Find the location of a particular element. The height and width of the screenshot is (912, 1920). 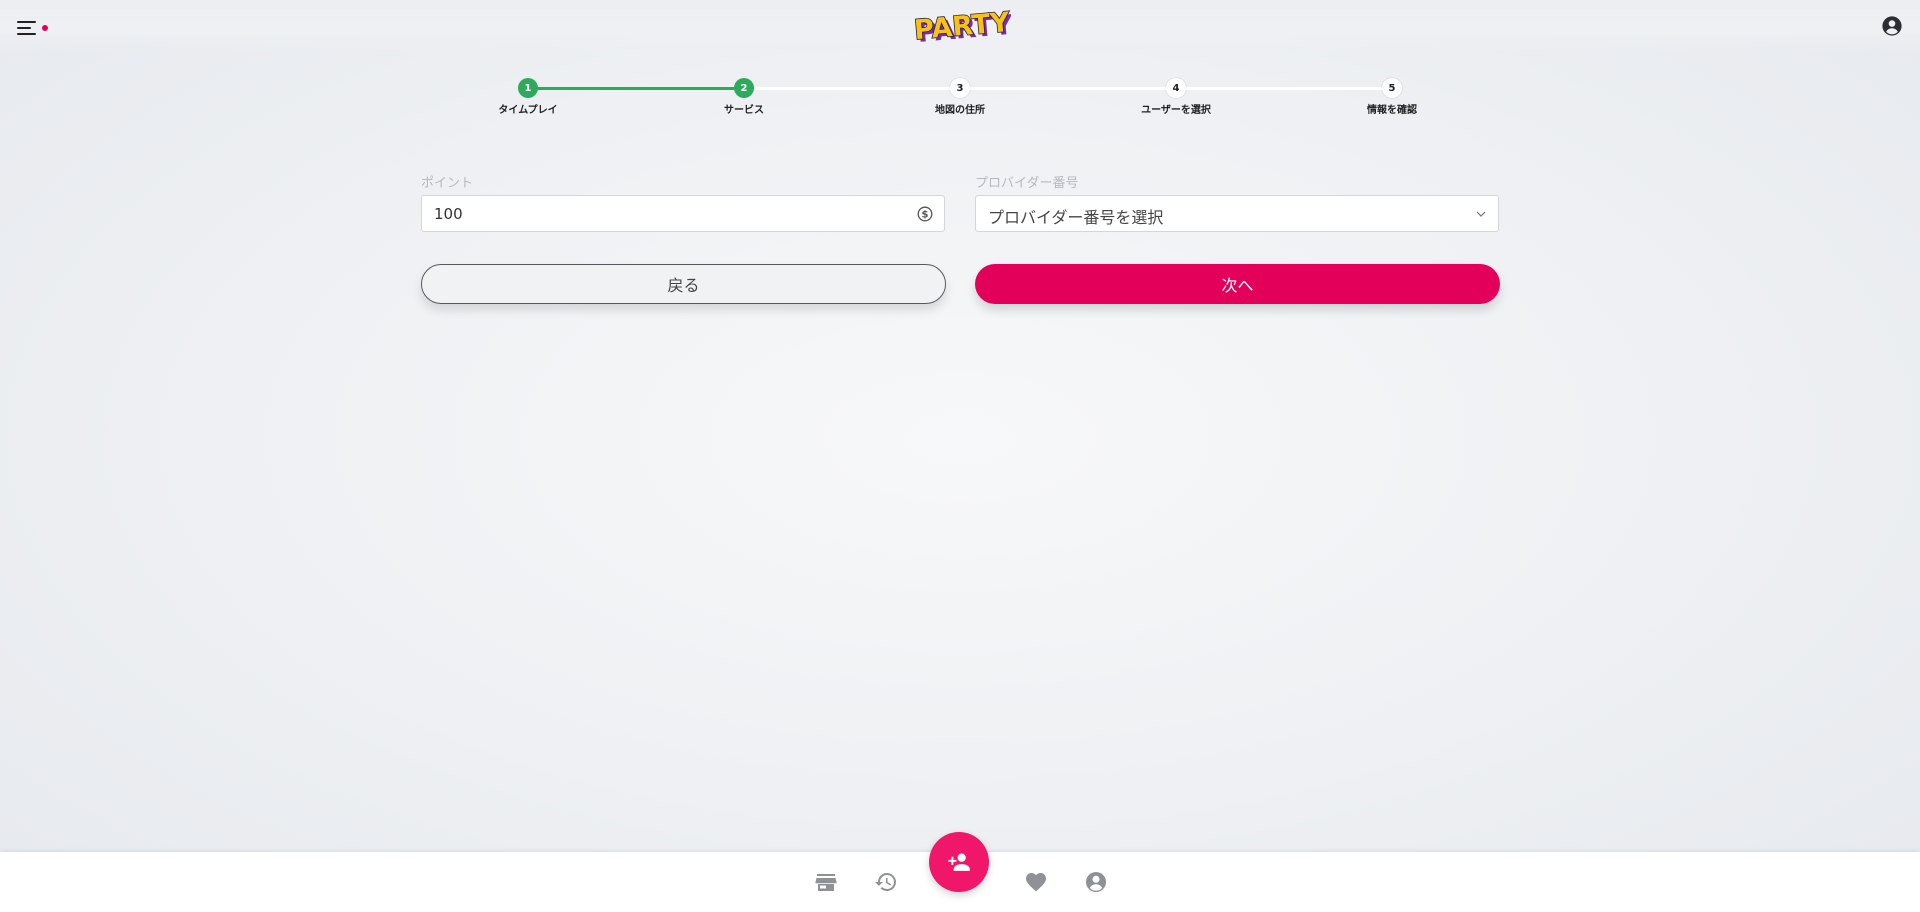

step-4: 4 ユーザーを選択 is located at coordinates (1176, 97).